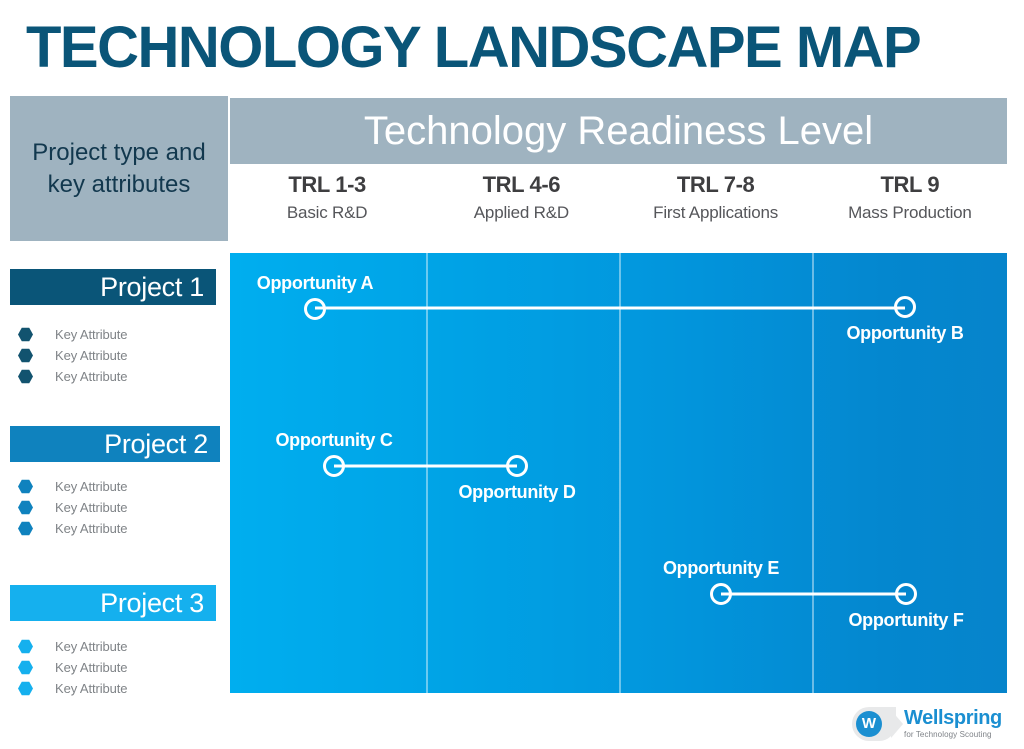 The image size is (1024, 749). I want to click on trl-column-header-1: TRL 1-3 Basic R&D, so click(327, 203).